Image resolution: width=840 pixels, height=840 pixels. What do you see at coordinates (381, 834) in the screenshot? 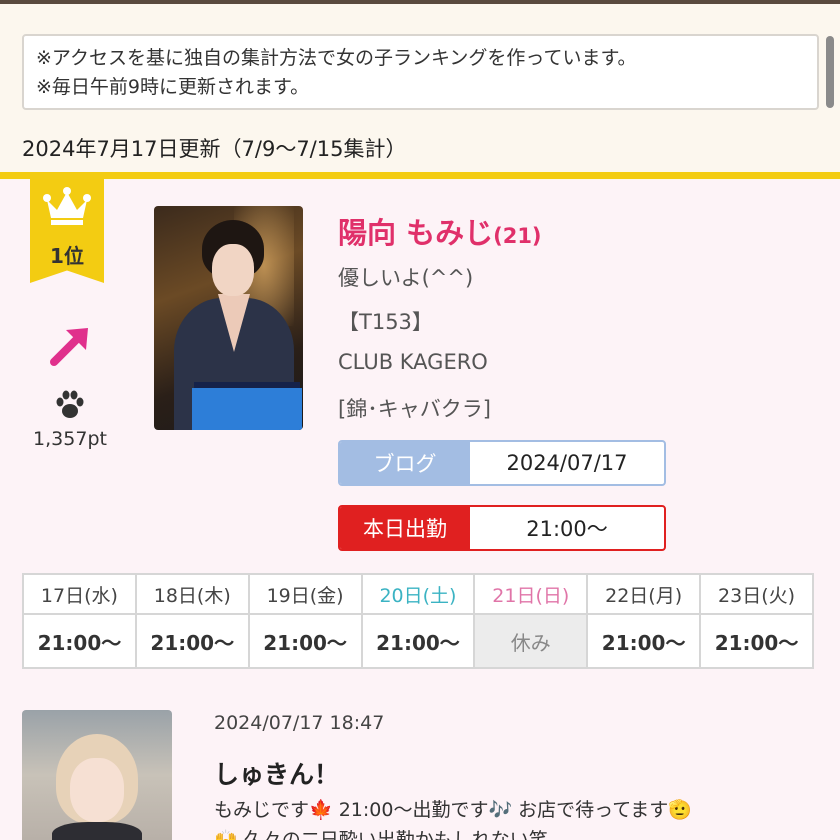
I see `post-body-line-2: 🙌 久々の二日酔い出勤かもしれない笑` at bounding box center [381, 834].